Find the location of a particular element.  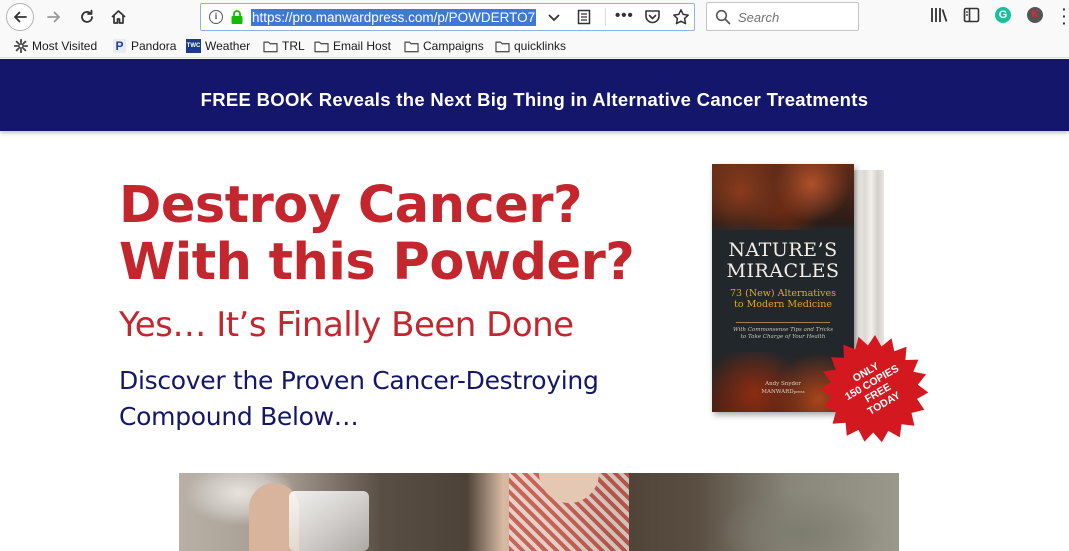

back-button is located at coordinates (20, 17).